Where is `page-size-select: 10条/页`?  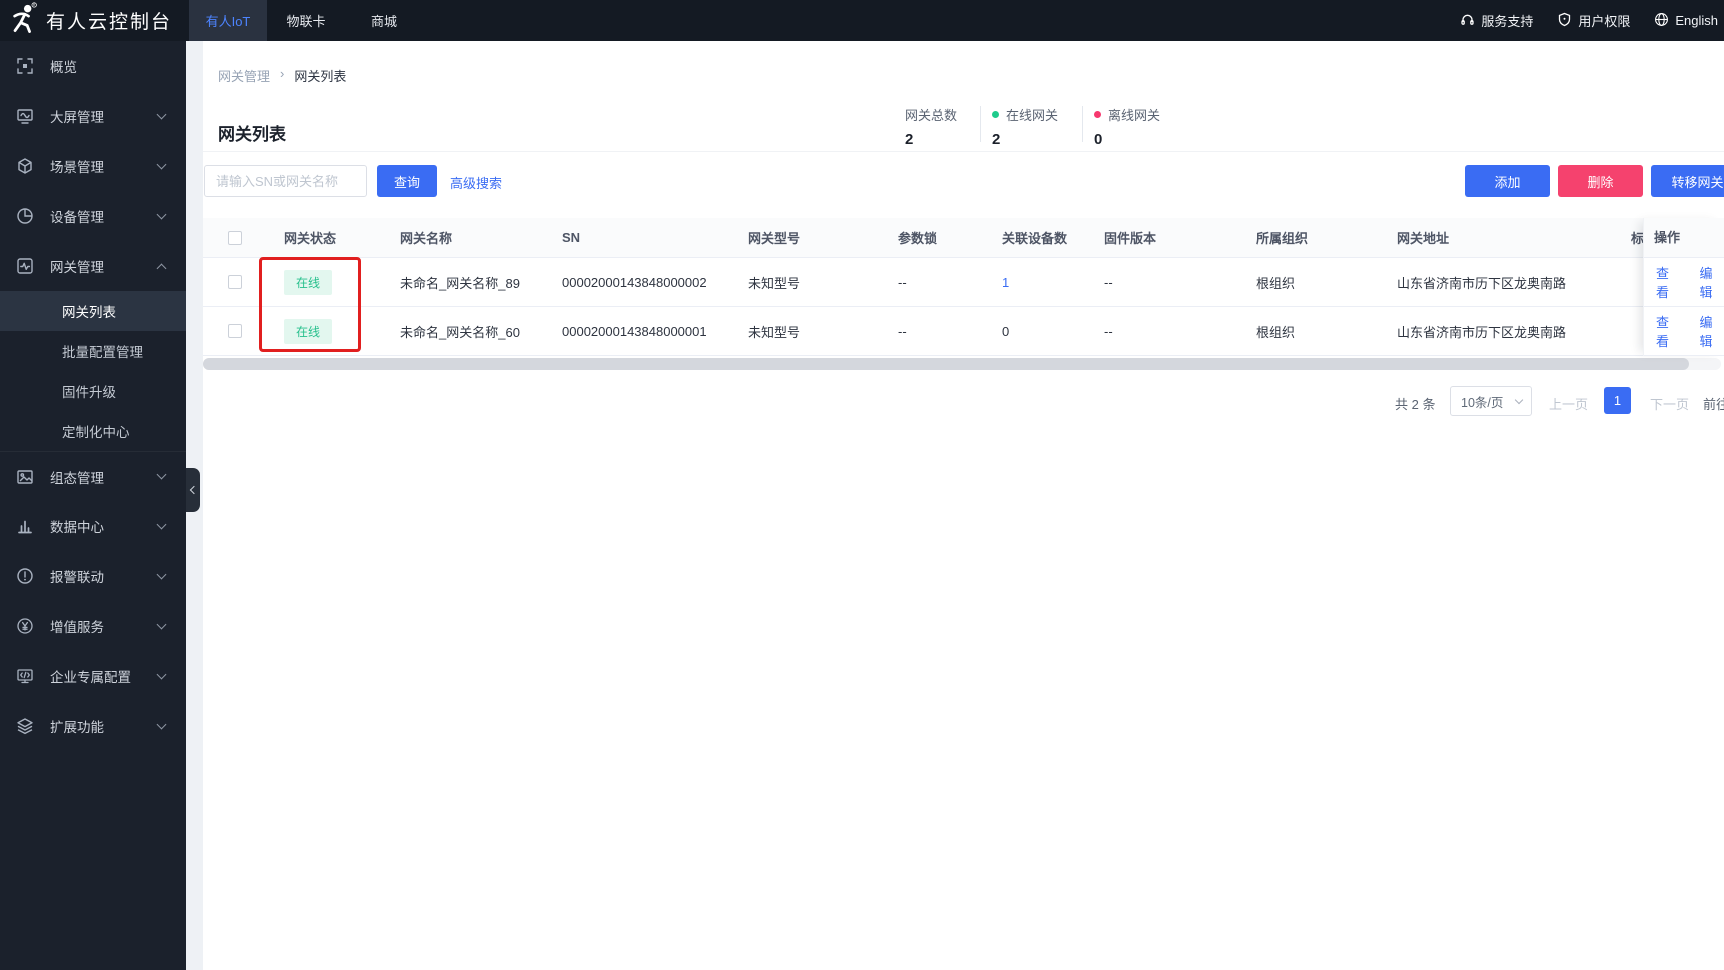
page-size-select: 10条/页 is located at coordinates (1491, 401).